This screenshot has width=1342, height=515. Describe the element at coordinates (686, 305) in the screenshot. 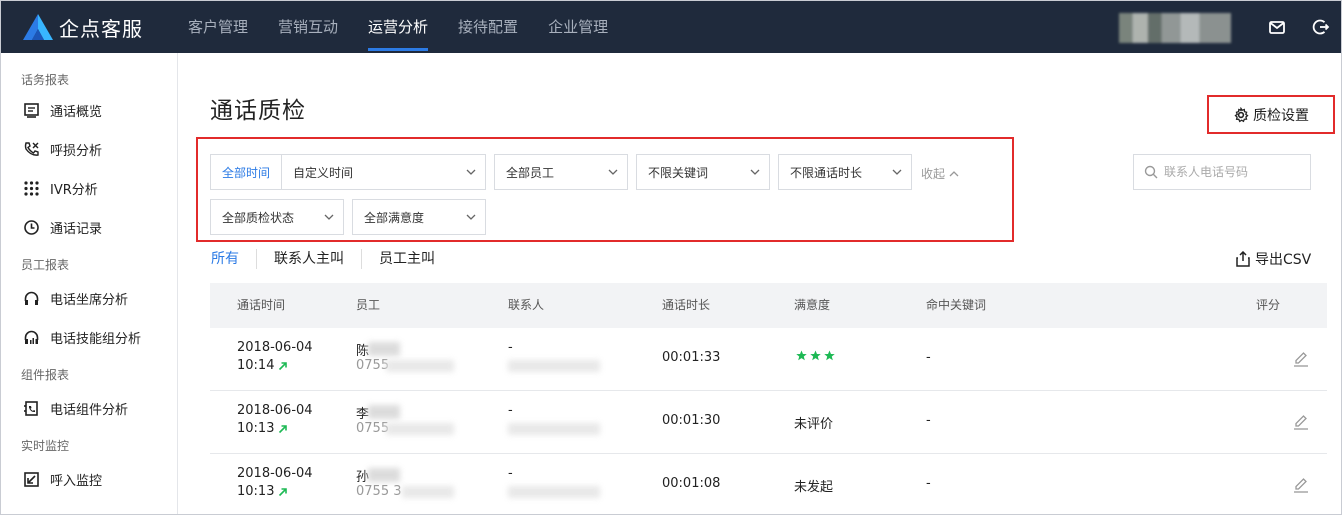

I see `column-header: 通话时长` at that location.